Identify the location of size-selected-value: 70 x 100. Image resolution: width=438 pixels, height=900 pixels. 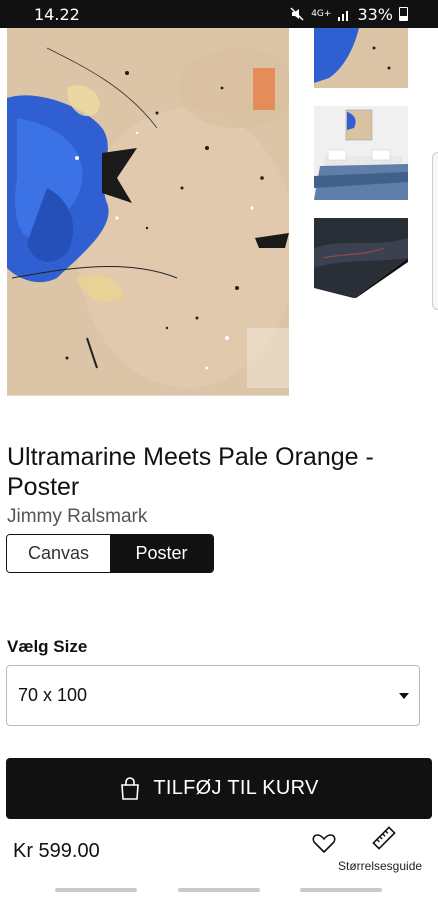
(53, 695).